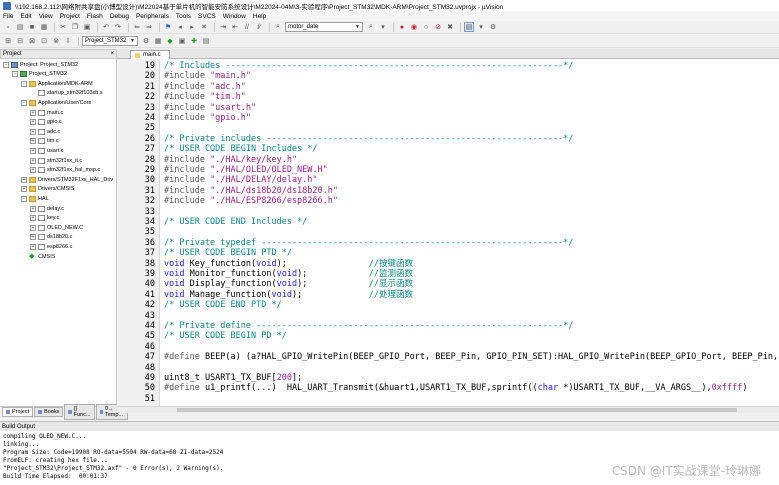  I want to click on download-icon: ⇩, so click(68, 41).